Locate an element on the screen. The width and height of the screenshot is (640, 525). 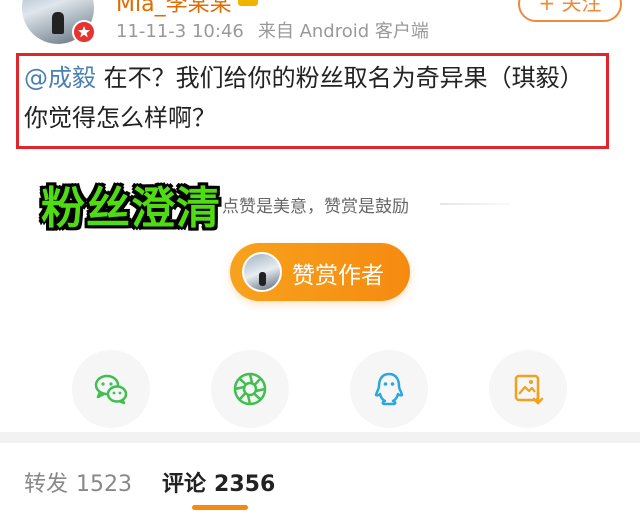
post-text: @成毅 在不？我们给你的粉丝取名为奇异果（琪毅）你觉得怎么样啊？ is located at coordinates (312, 98).